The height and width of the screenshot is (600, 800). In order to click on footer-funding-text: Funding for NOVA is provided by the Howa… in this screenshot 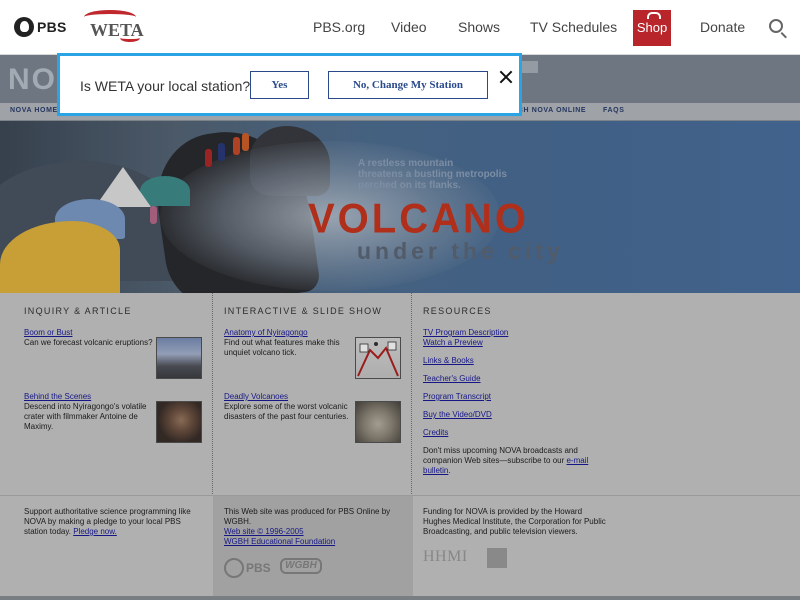, I will do `click(514, 521)`.